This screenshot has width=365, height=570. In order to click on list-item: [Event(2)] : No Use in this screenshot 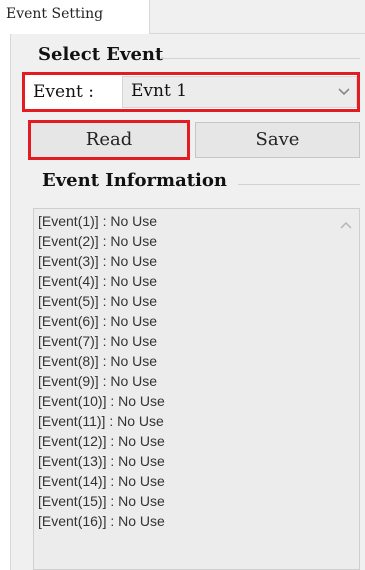, I will do `click(98, 241)`.